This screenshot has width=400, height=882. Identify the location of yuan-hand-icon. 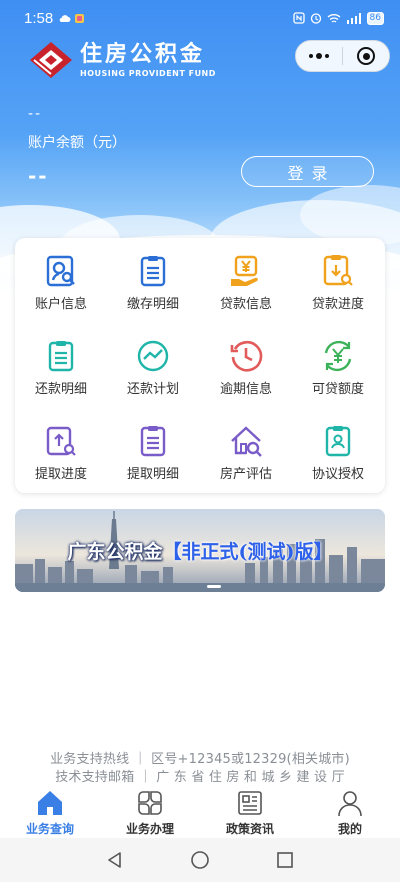
(244, 270).